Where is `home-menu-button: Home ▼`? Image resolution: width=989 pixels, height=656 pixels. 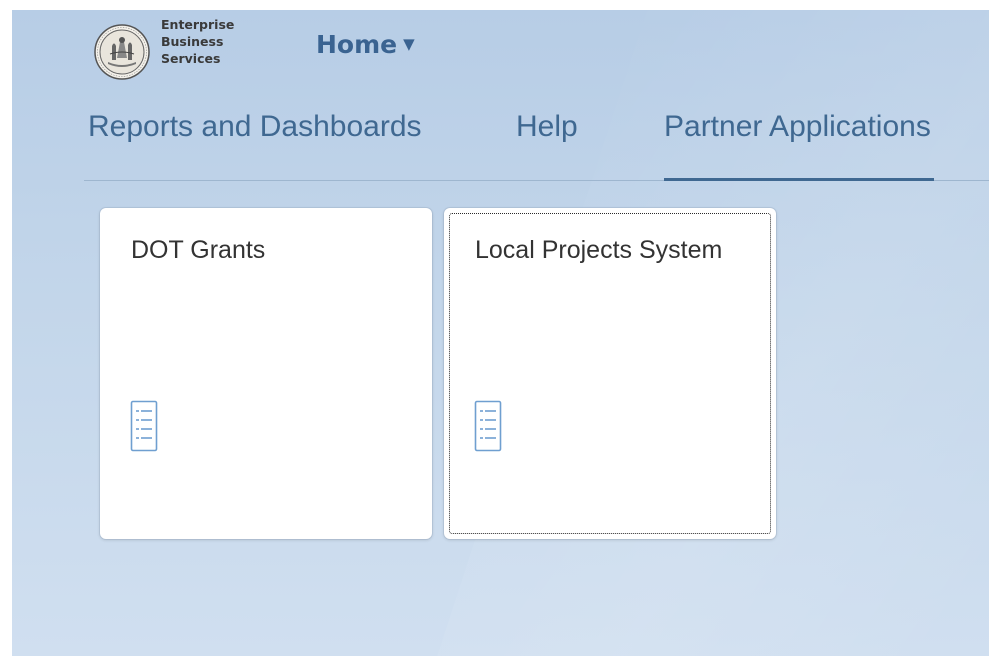 home-menu-button: Home ▼ is located at coordinates (365, 44).